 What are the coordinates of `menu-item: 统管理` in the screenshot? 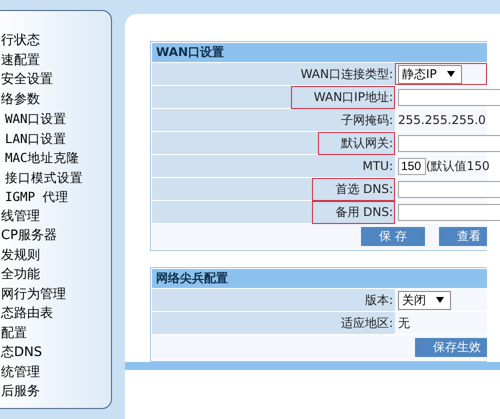 It's located at (20, 372).